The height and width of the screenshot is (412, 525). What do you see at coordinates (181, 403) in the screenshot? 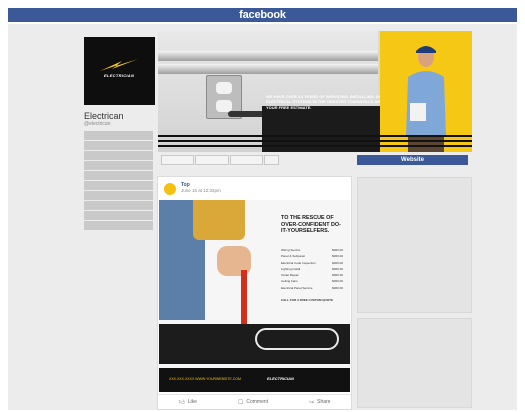
I see `thumbs-up-icon: 👍︎` at bounding box center [181, 403].